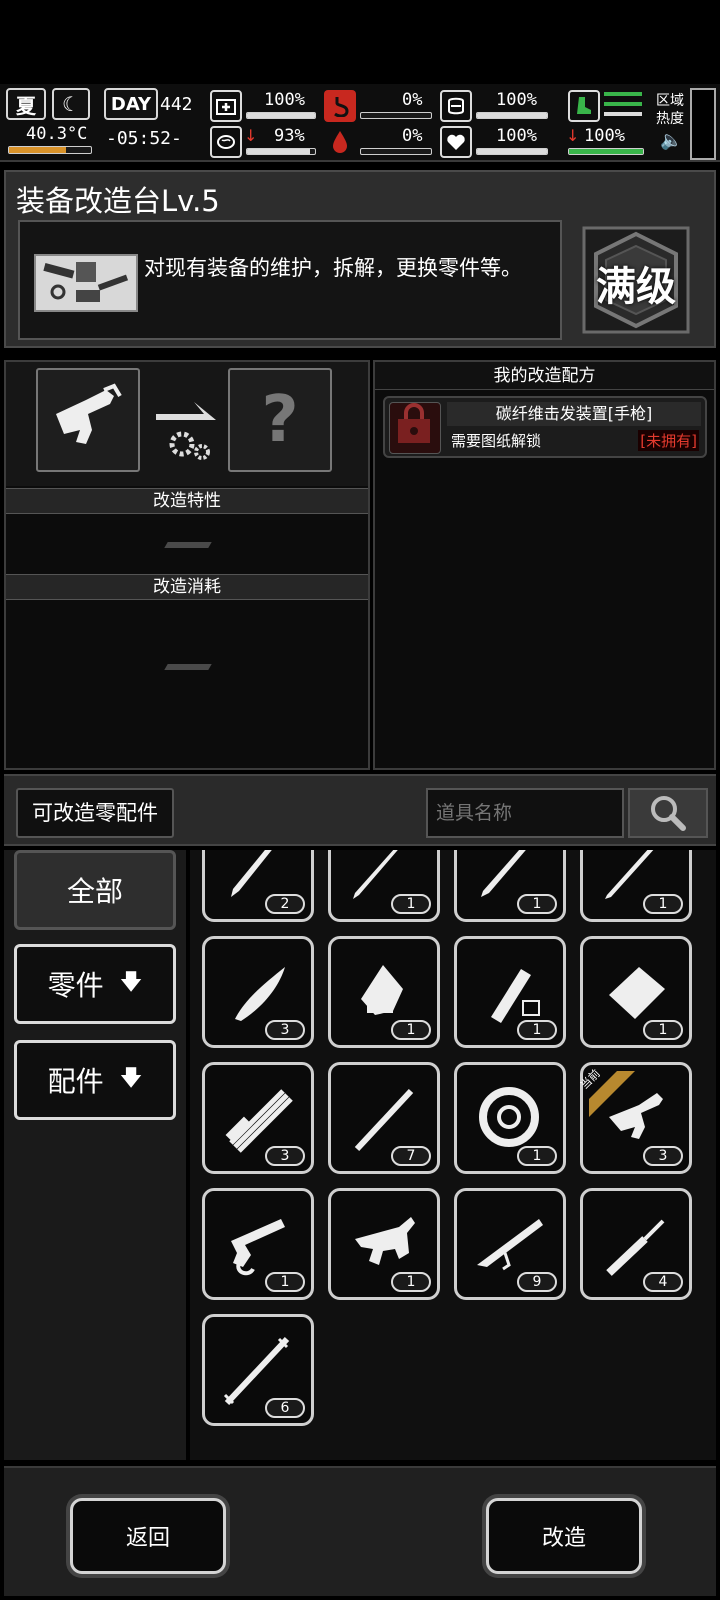 This screenshot has height=1600, width=720. I want to click on back-button: 返回, so click(148, 1536).